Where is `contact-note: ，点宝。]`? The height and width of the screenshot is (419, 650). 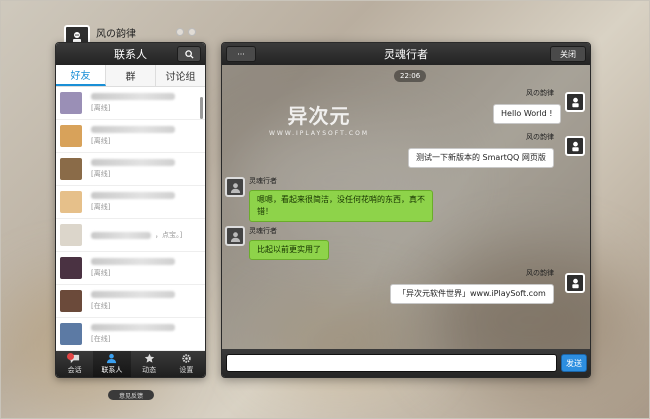
contact-note: ，点宝。] is located at coordinates (169, 235).